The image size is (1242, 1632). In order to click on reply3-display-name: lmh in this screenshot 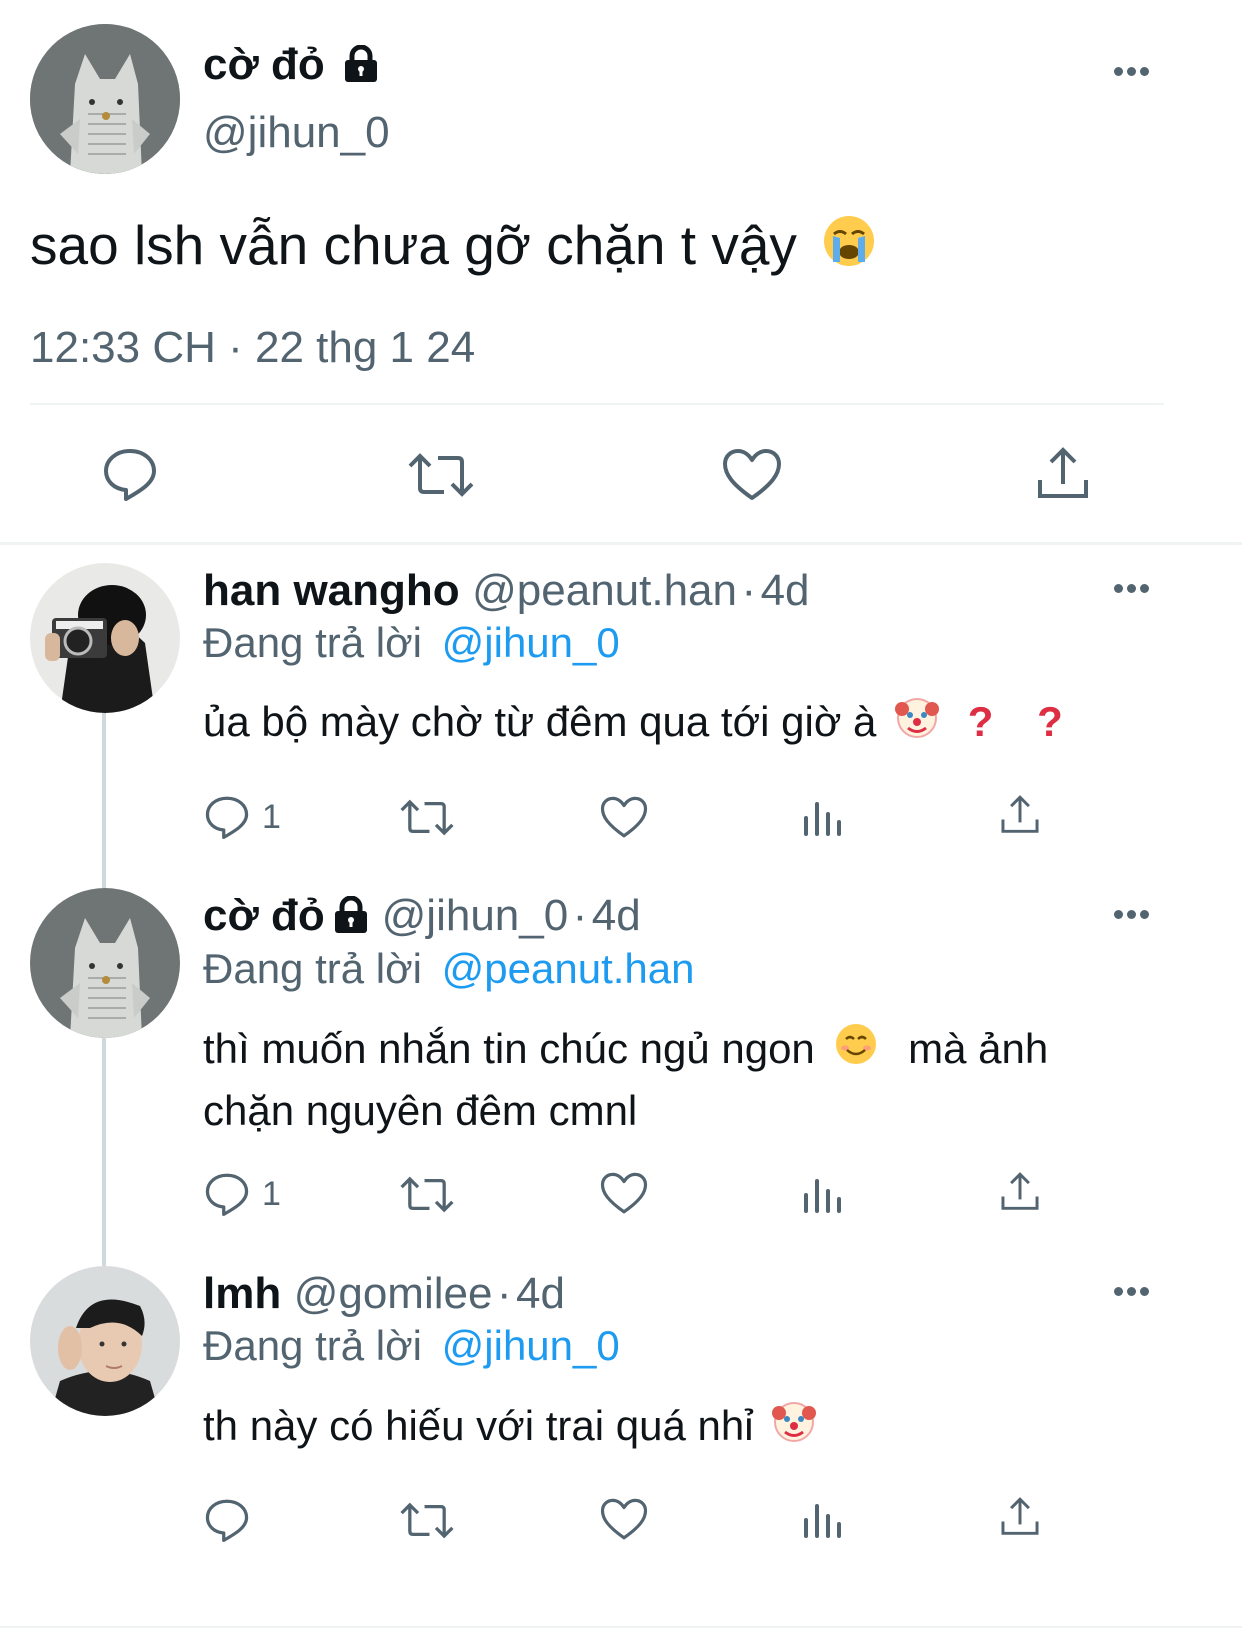, I will do `click(242, 1293)`.